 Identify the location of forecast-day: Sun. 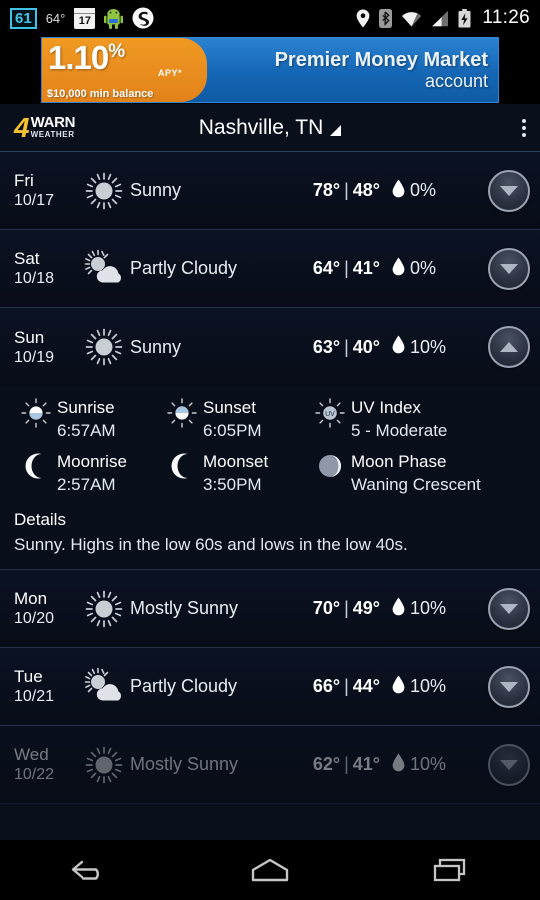
(29, 337).